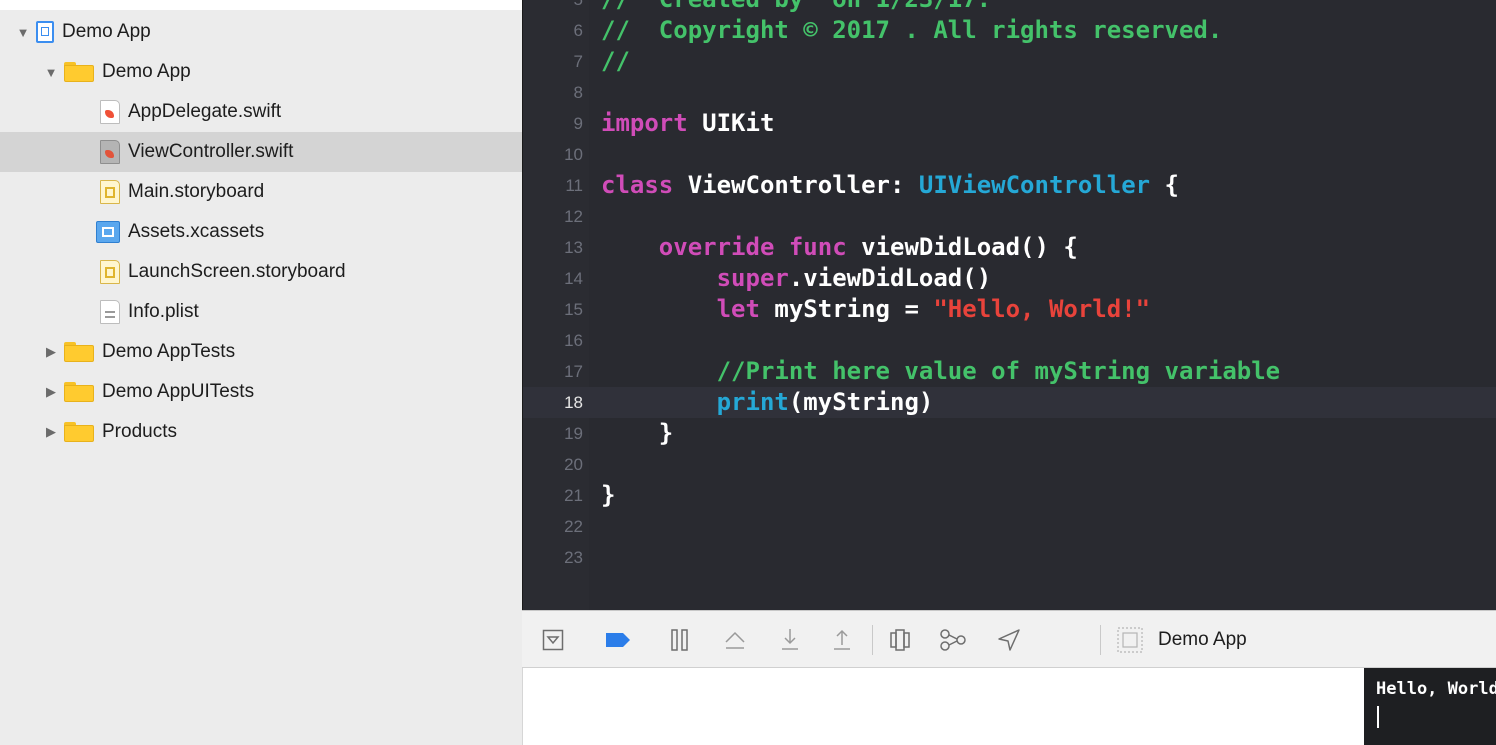 The width and height of the screenshot is (1496, 745). Describe the element at coordinates (1430, 706) in the screenshot. I see `console-output-area: Hello, World!` at that location.